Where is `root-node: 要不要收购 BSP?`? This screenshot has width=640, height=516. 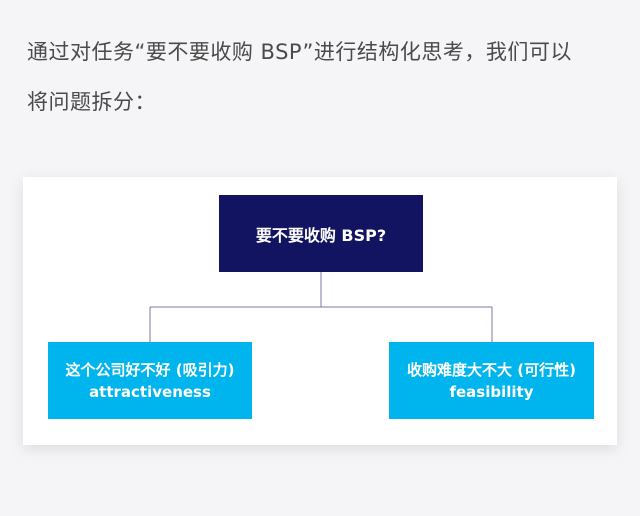 root-node: 要不要收购 BSP? is located at coordinates (321, 233).